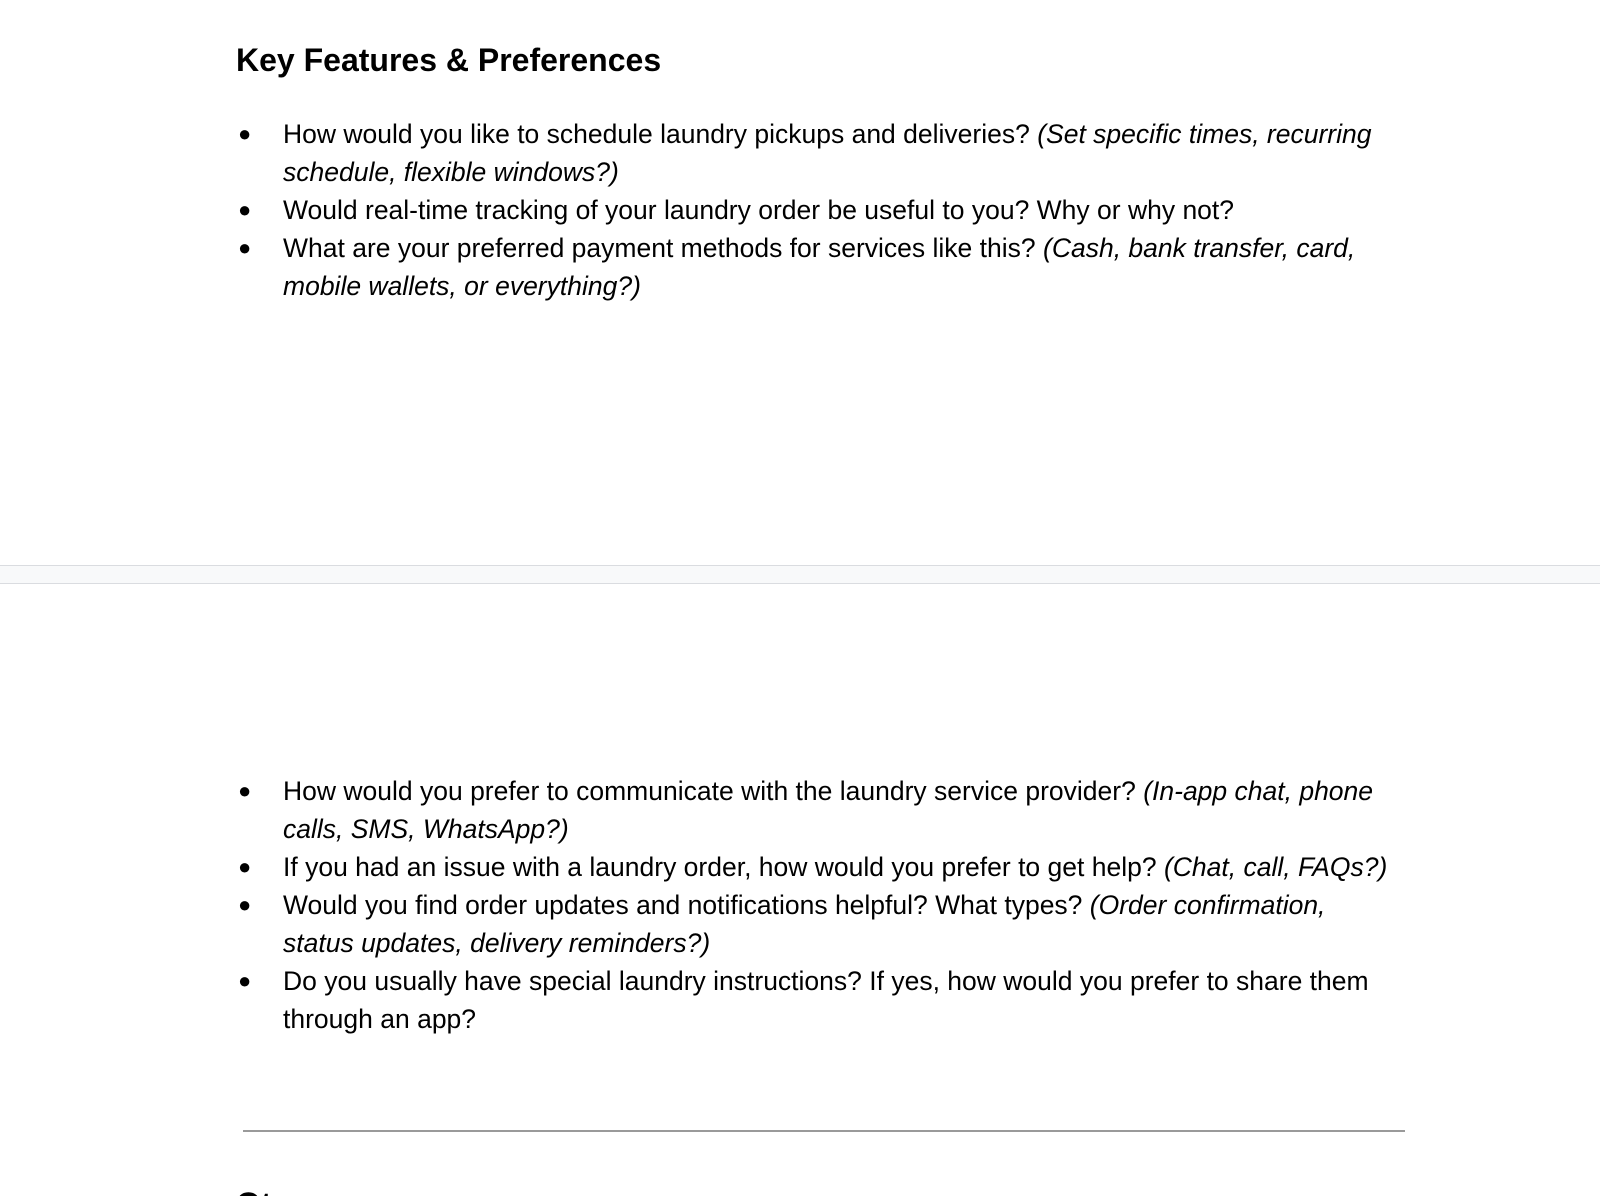 This screenshot has width=1600, height=1196. What do you see at coordinates (1275, 867) in the screenshot?
I see `question-hint: (Chat, call, FAQs?)` at bounding box center [1275, 867].